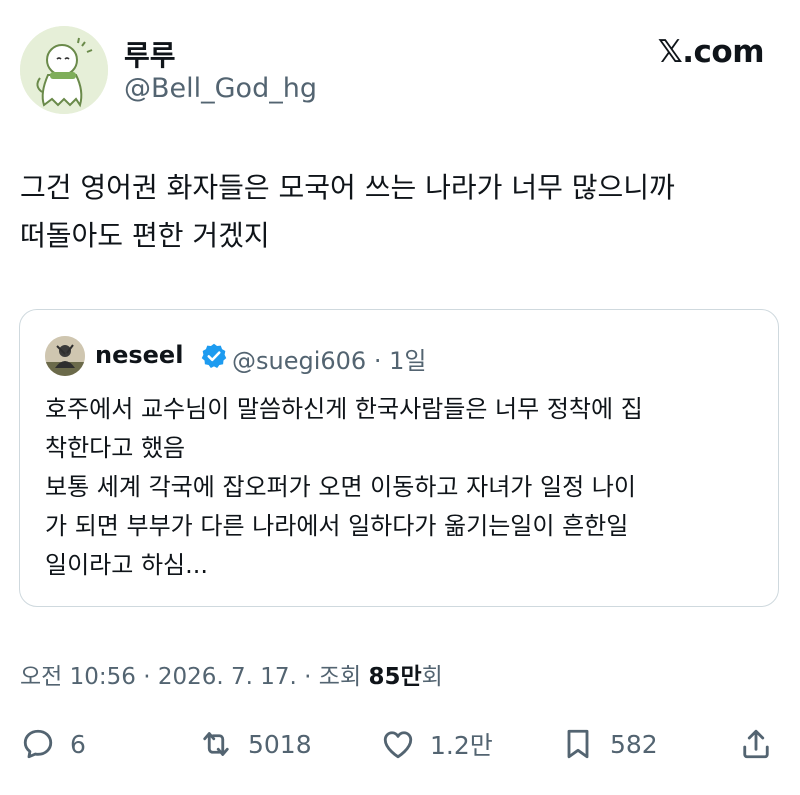  Describe the element at coordinates (340, 487) in the screenshot. I see `quote-text-line: 보통 세계 각국에 잡오퍼가 오면 이동하고 자녀가 일정 나이` at that location.